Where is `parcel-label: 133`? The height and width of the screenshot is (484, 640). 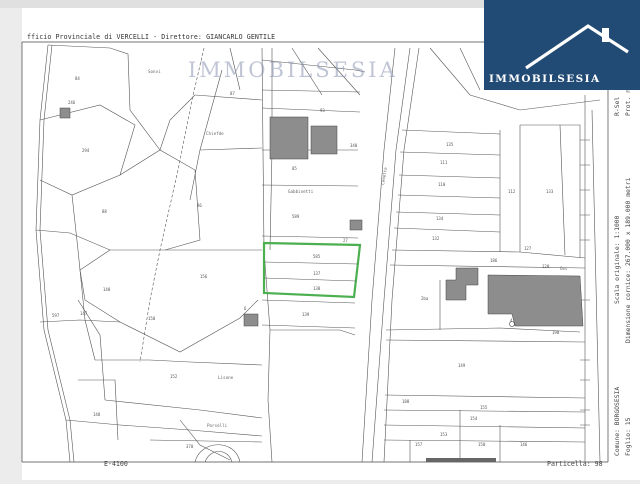 parcel-label: 133 is located at coordinates (550, 191).